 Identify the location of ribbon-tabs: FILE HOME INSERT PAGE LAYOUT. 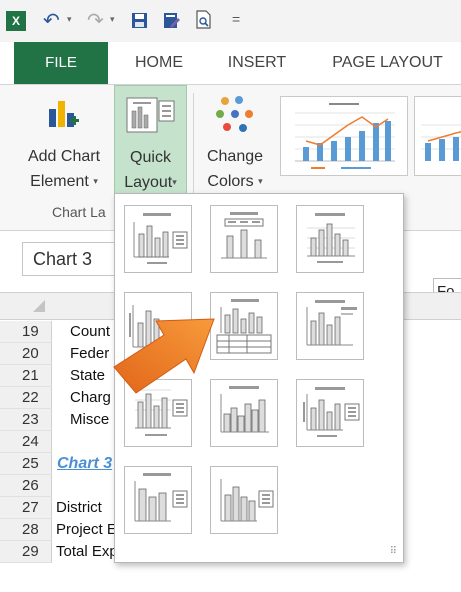
(230, 63).